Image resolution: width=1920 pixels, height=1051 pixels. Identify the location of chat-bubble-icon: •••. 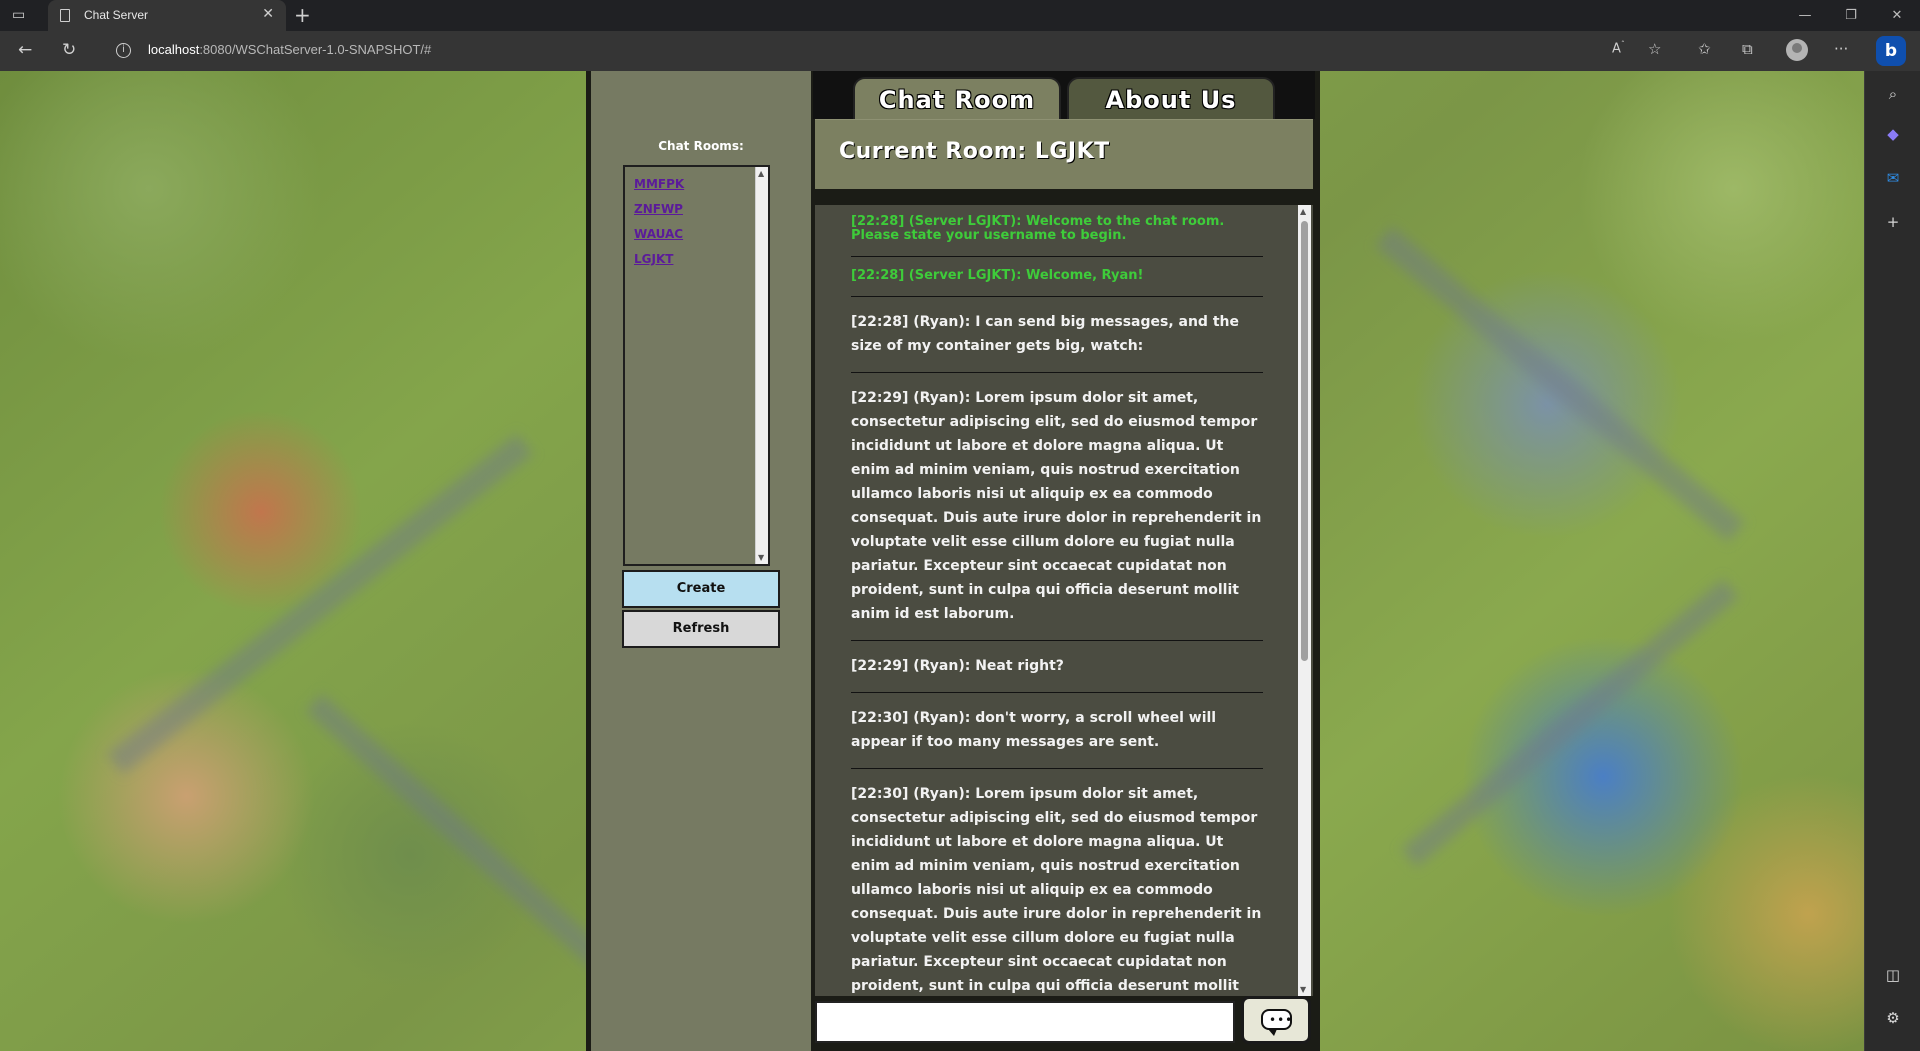
(1276, 1022).